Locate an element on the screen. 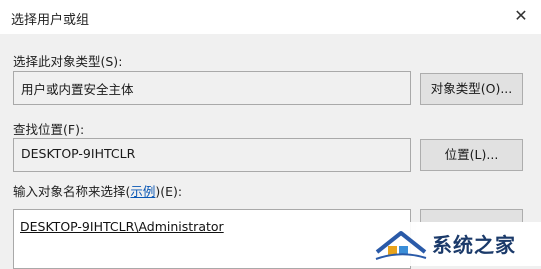 This screenshot has height=269, width=541. location-field: DESKTOP-9IHTCLR is located at coordinates (212, 155).